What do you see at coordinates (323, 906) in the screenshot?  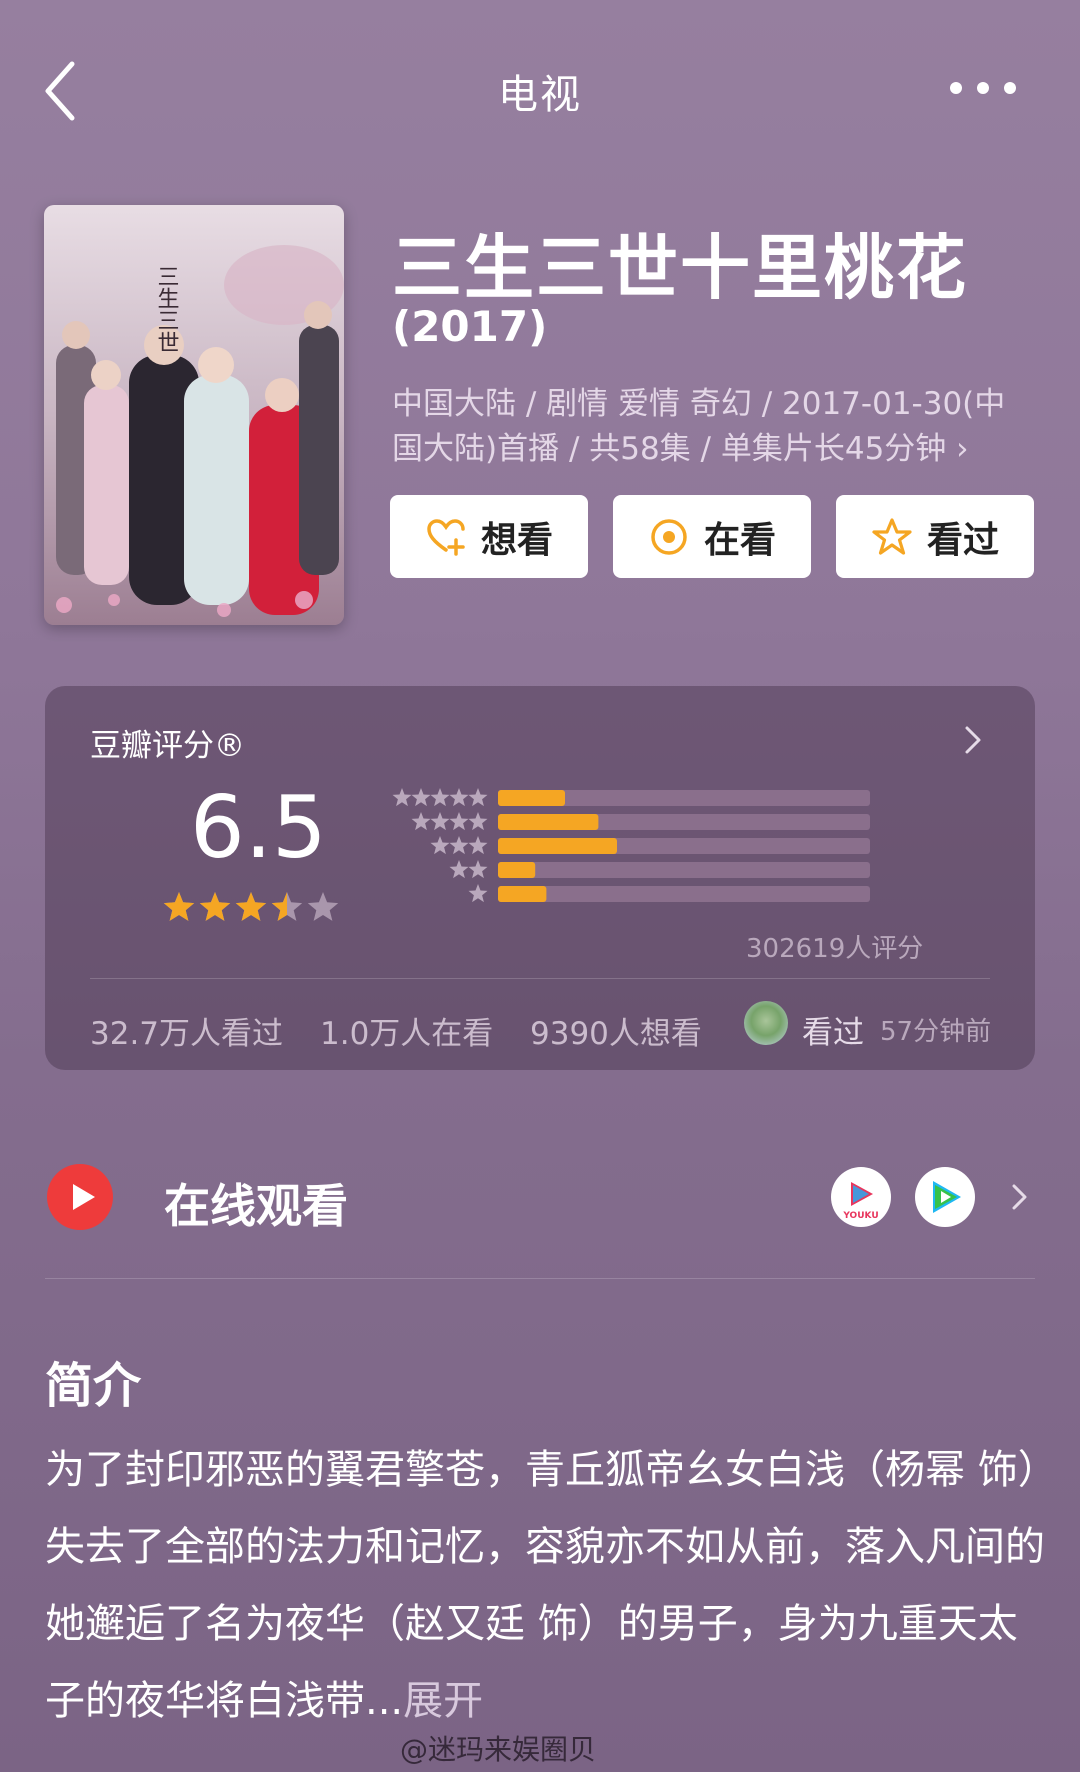 I see `rating-star` at bounding box center [323, 906].